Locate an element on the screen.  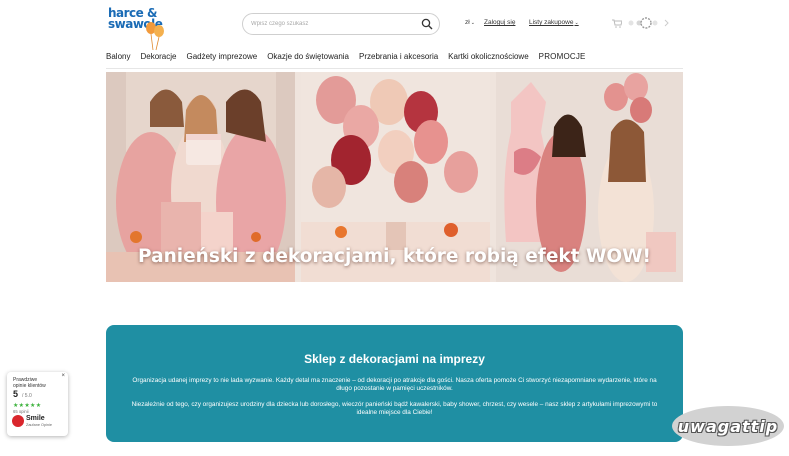
smile-logo-icon is located at coordinates (18, 421).